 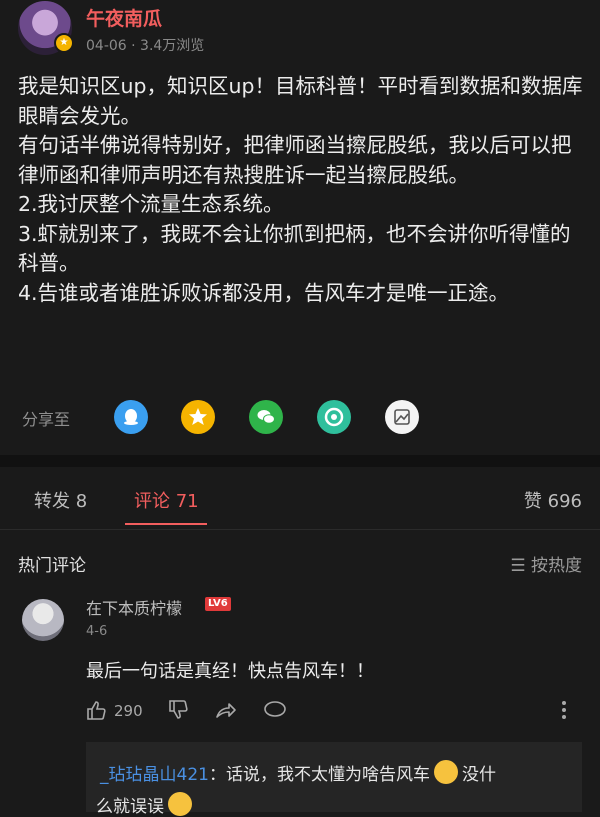 I want to click on tab-likes: 赞 696, so click(x=553, y=500).